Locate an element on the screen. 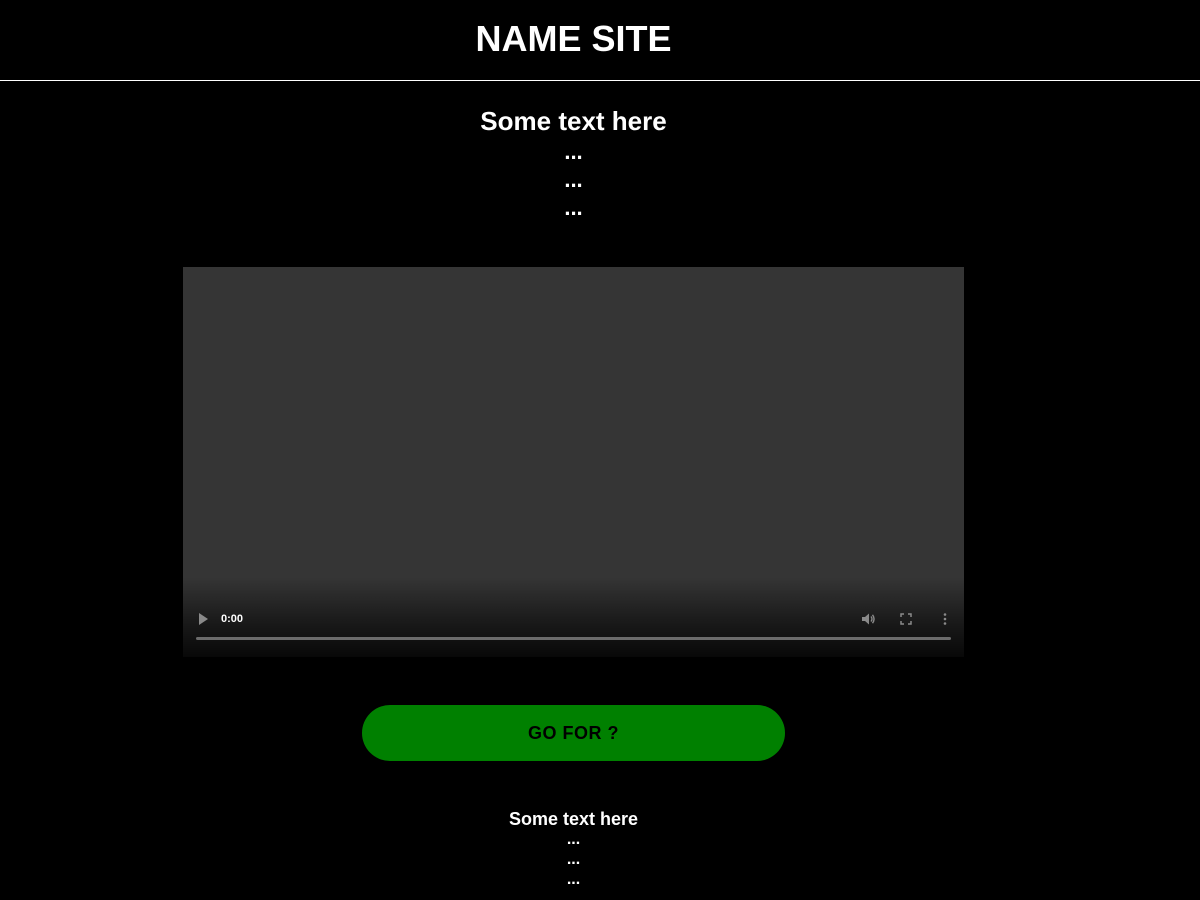 Image resolution: width=1200 pixels, height=900 pixels. volume-icon is located at coordinates (868, 619).